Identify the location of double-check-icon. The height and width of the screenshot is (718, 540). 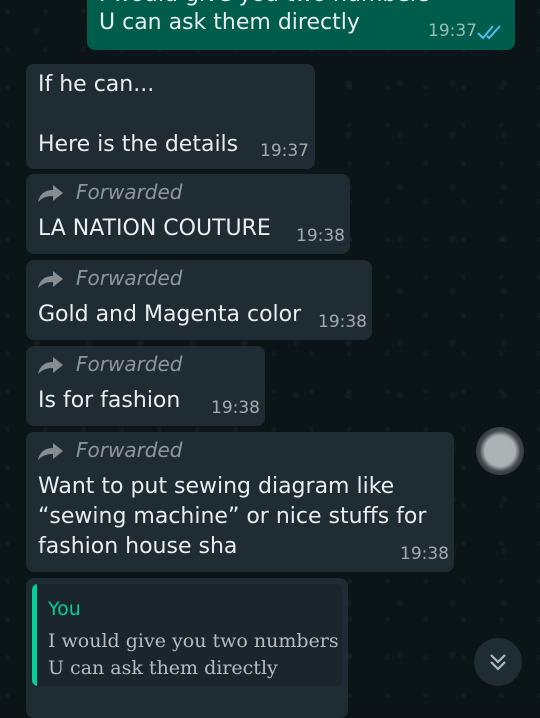
(489, 32).